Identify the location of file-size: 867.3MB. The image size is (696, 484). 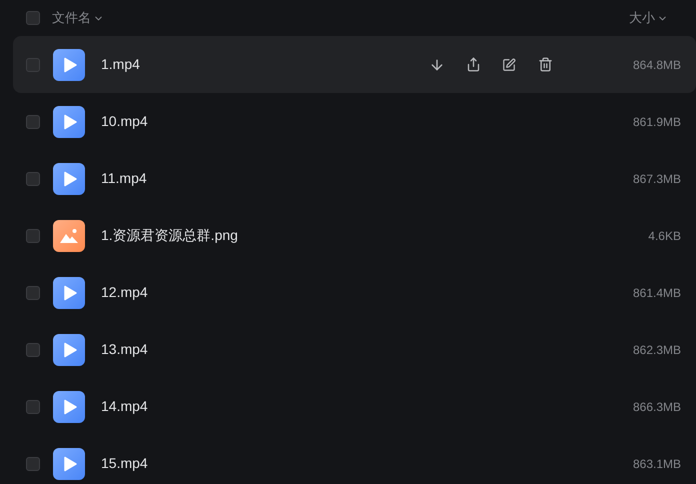
(656, 179).